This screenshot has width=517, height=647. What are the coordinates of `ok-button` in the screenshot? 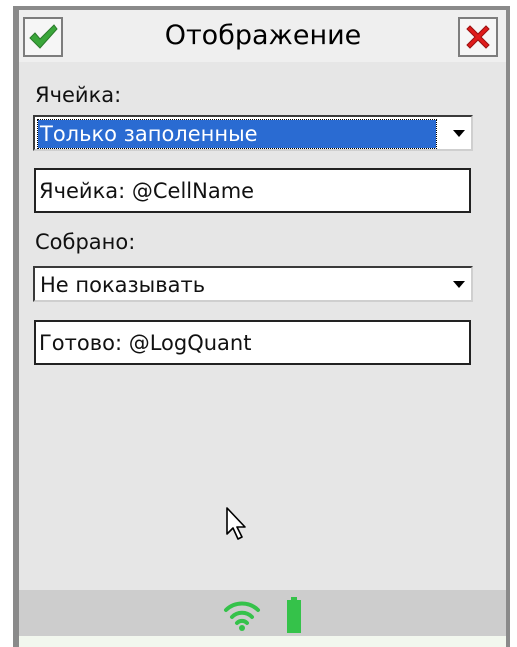 It's located at (43, 37).